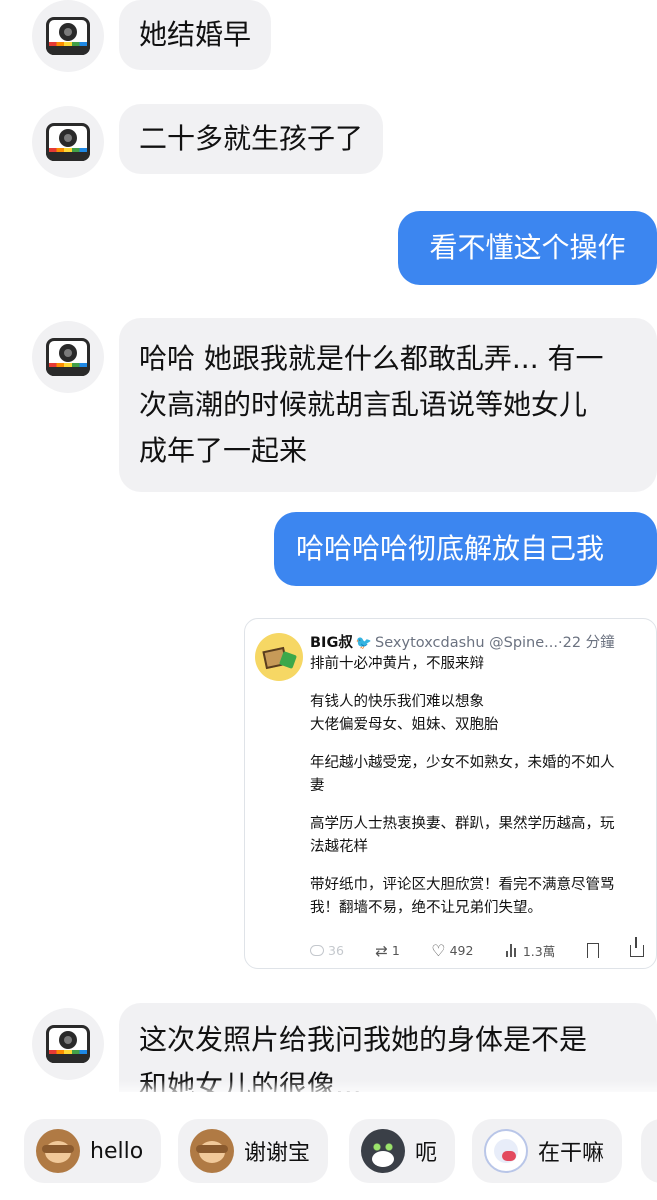  I want to click on incoming-message: 她结婚早, so click(195, 35).